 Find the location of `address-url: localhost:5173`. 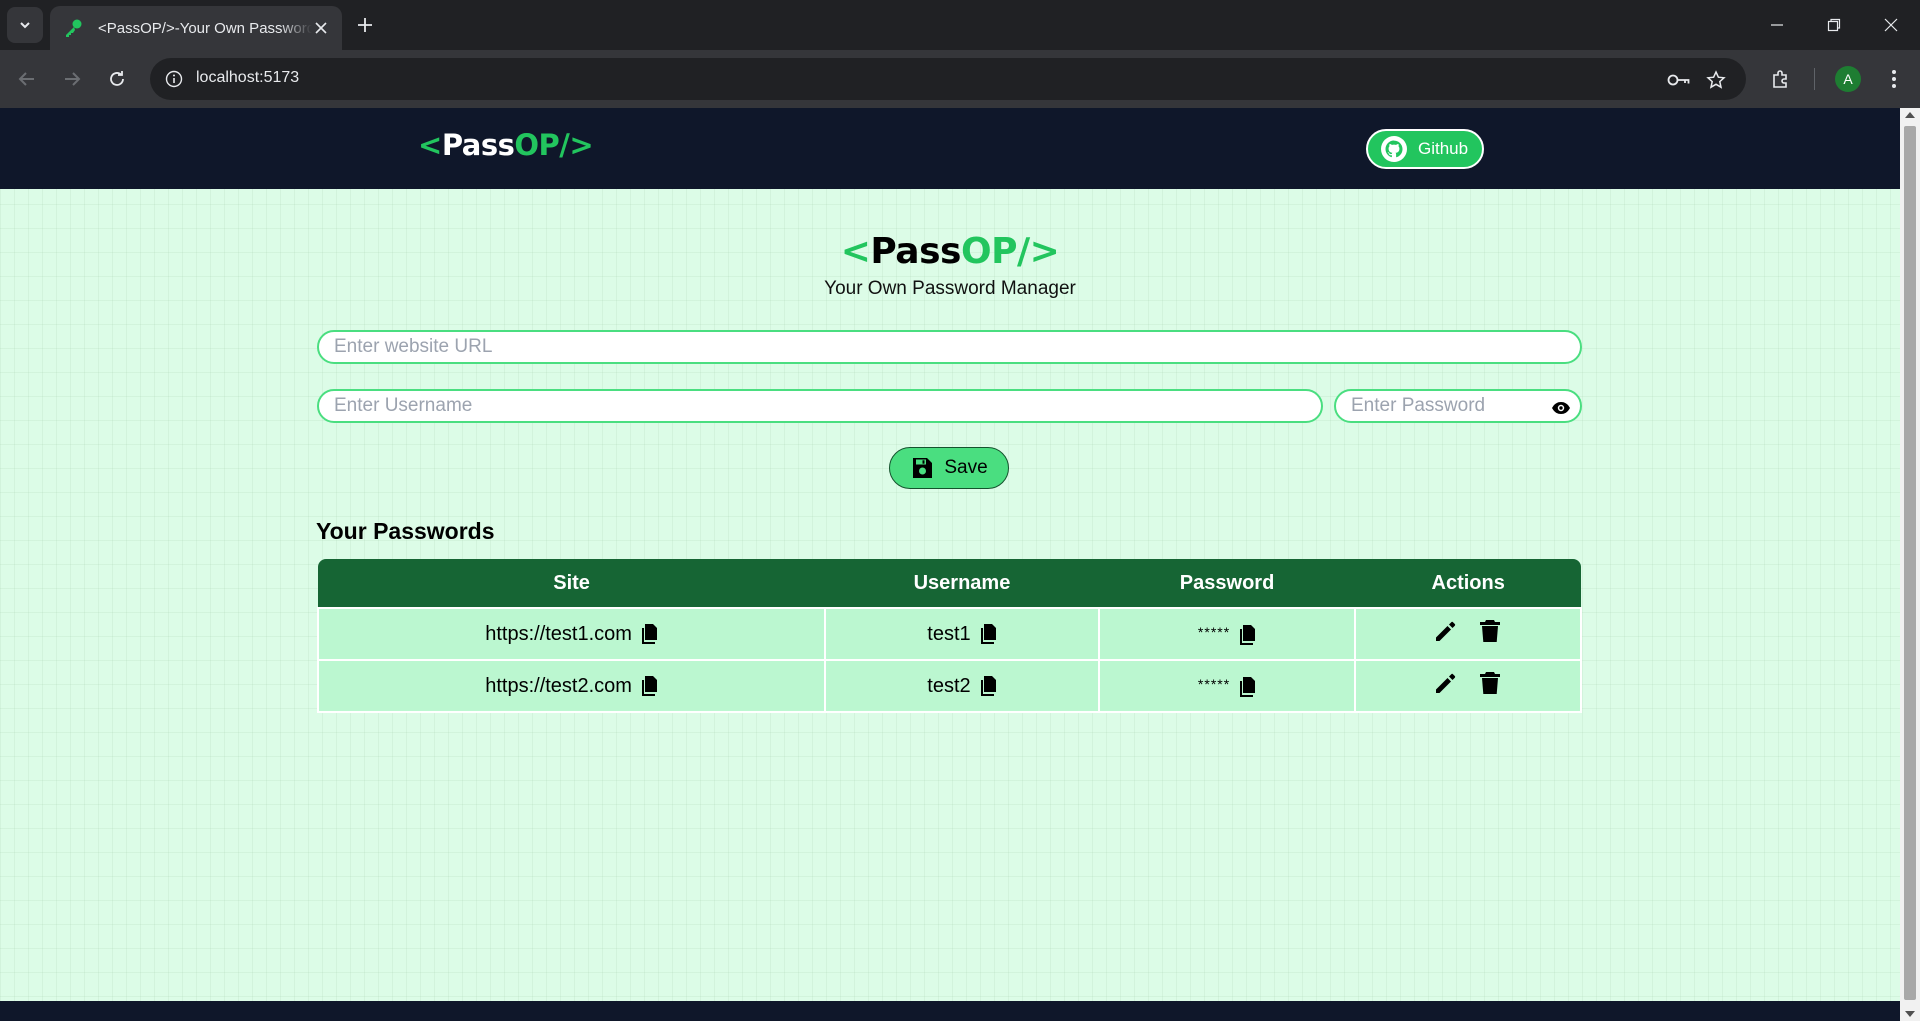

address-url: localhost:5173 is located at coordinates (248, 77).